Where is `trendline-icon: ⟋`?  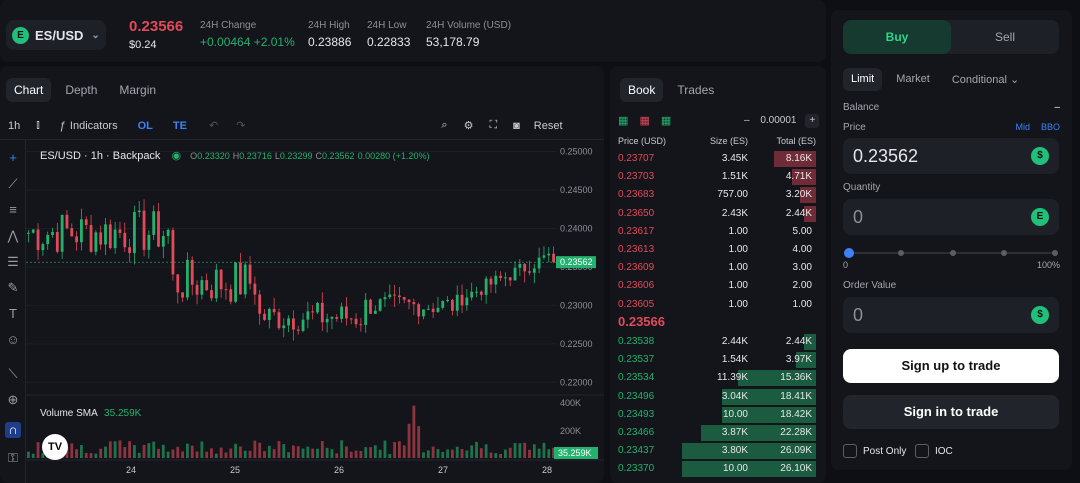 trendline-icon: ⟋ is located at coordinates (13, 184).